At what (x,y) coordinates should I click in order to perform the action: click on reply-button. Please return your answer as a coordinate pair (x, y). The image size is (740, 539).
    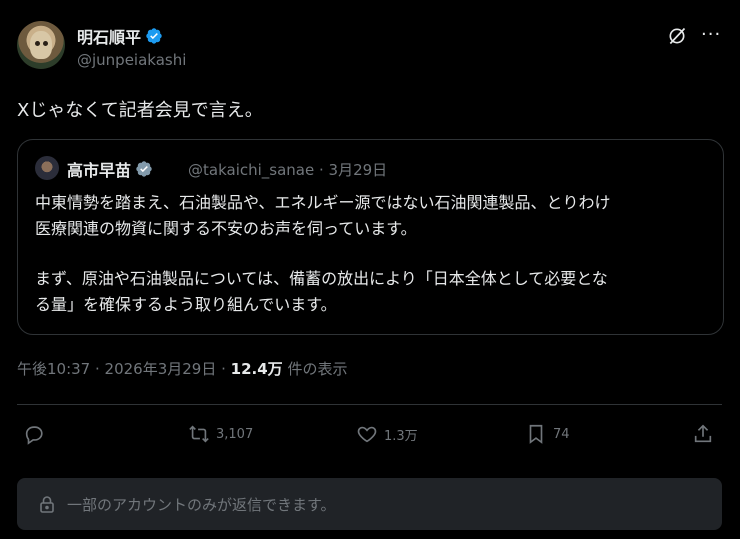
    Looking at the image, I should click on (34, 434).